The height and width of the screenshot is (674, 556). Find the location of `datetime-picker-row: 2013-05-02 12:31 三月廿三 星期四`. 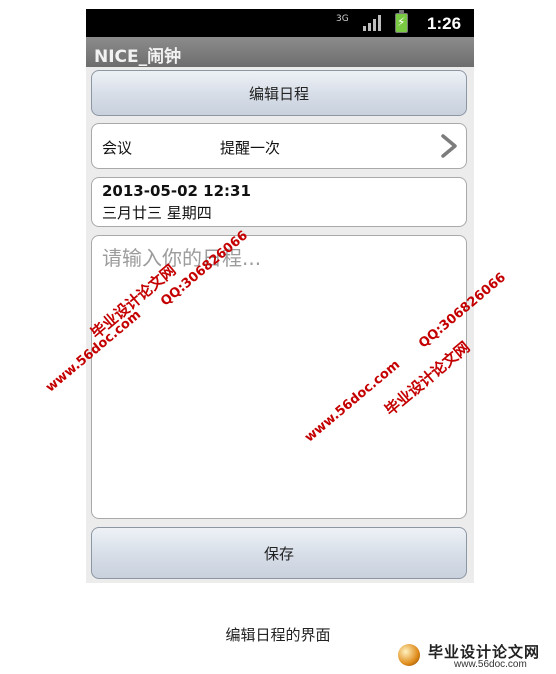

datetime-picker-row: 2013-05-02 12:31 三月廿三 星期四 is located at coordinates (279, 202).